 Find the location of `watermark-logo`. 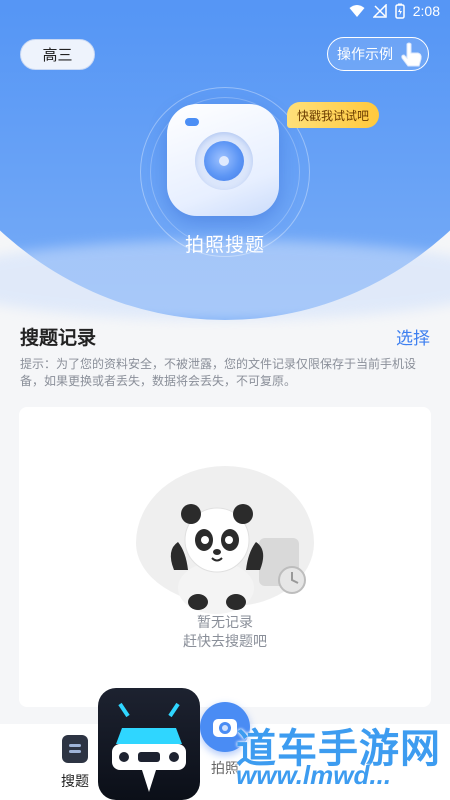

watermark-logo is located at coordinates (149, 744).